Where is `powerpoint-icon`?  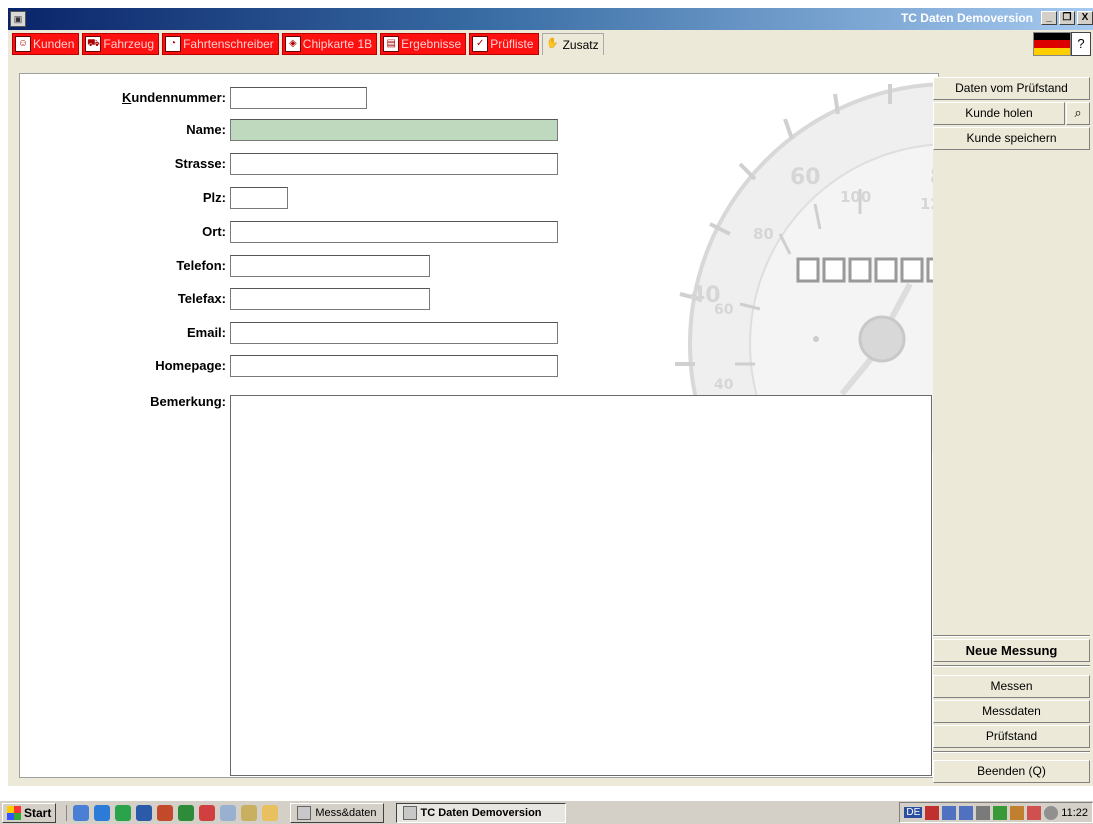 powerpoint-icon is located at coordinates (165, 812).